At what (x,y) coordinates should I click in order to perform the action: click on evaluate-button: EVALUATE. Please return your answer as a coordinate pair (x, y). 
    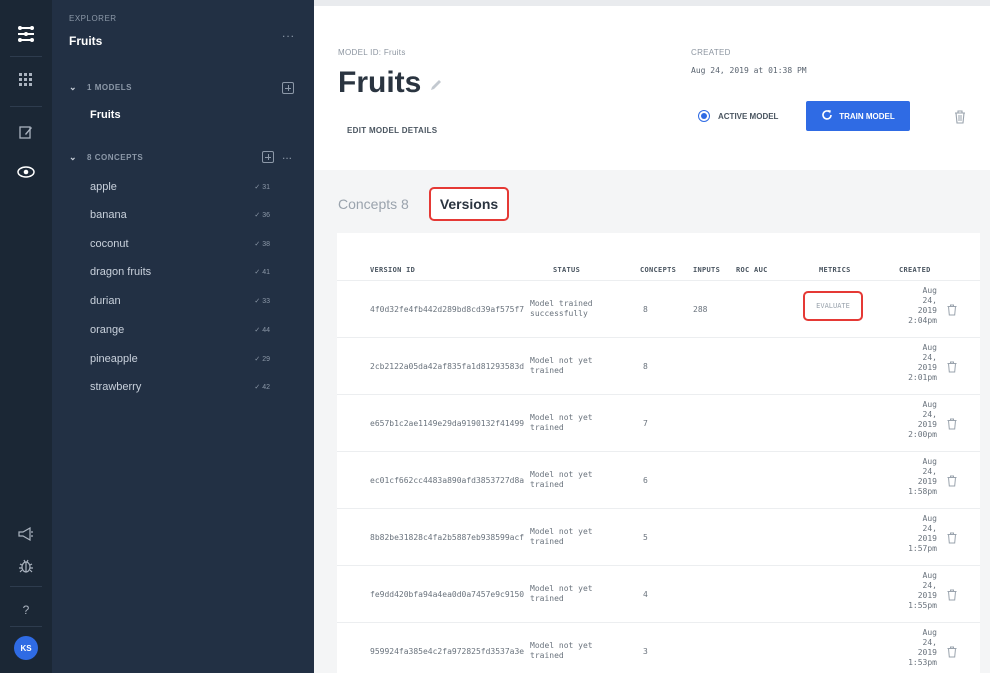
    Looking at the image, I should click on (833, 306).